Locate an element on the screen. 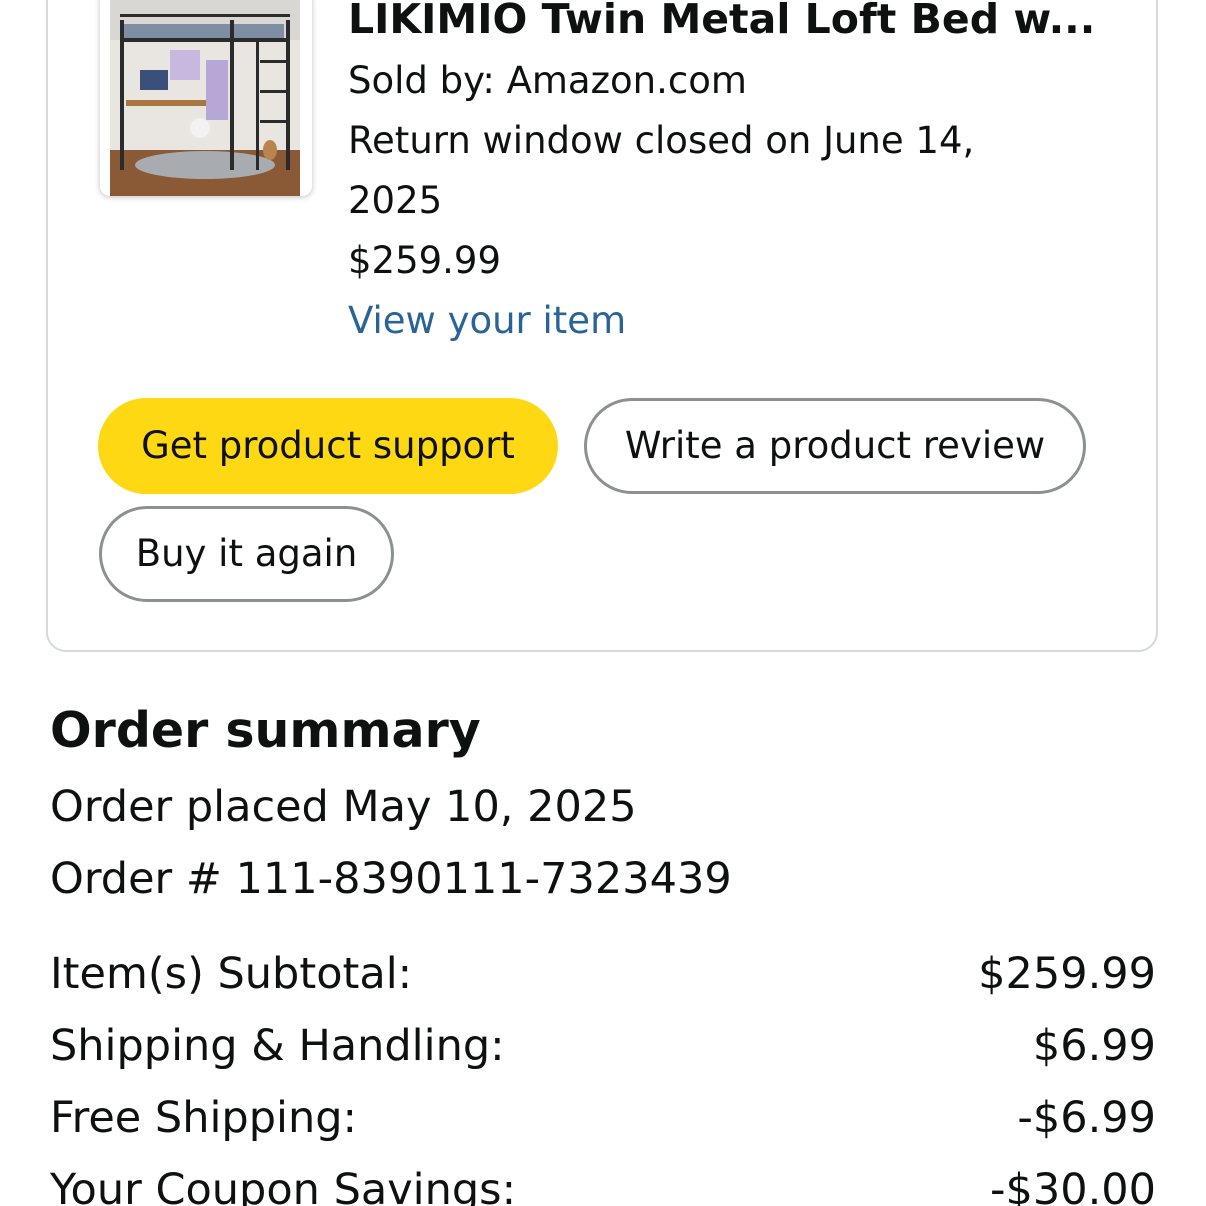  get-product-support-button: Get product support is located at coordinates (328, 446).